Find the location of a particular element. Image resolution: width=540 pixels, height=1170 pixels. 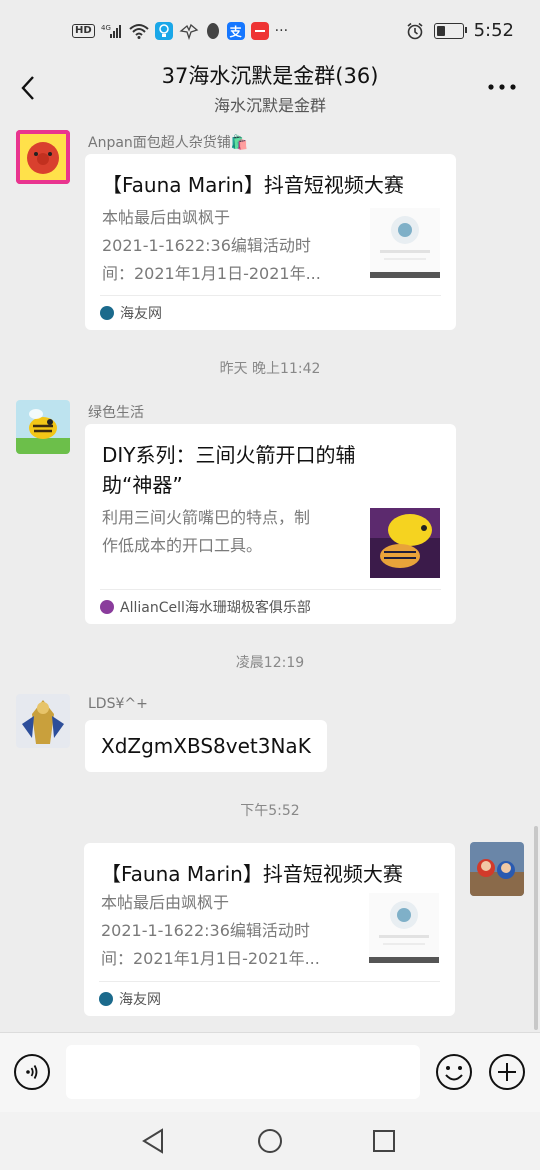

sender-name: Anpan面包超人杂货铺🛍️ is located at coordinates (168, 143).